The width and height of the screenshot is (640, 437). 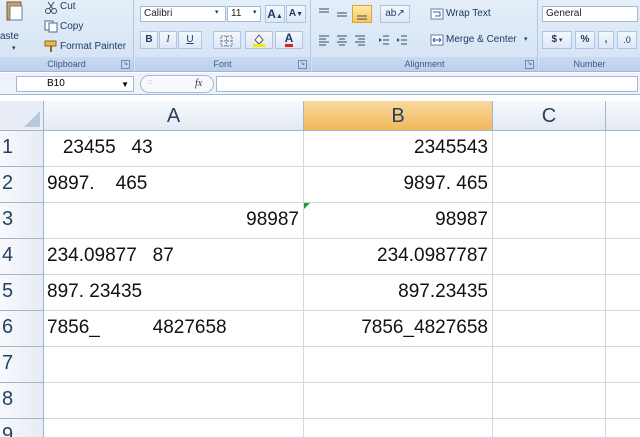 What do you see at coordinates (549, 428) in the screenshot?
I see `cell-c9` at bounding box center [549, 428].